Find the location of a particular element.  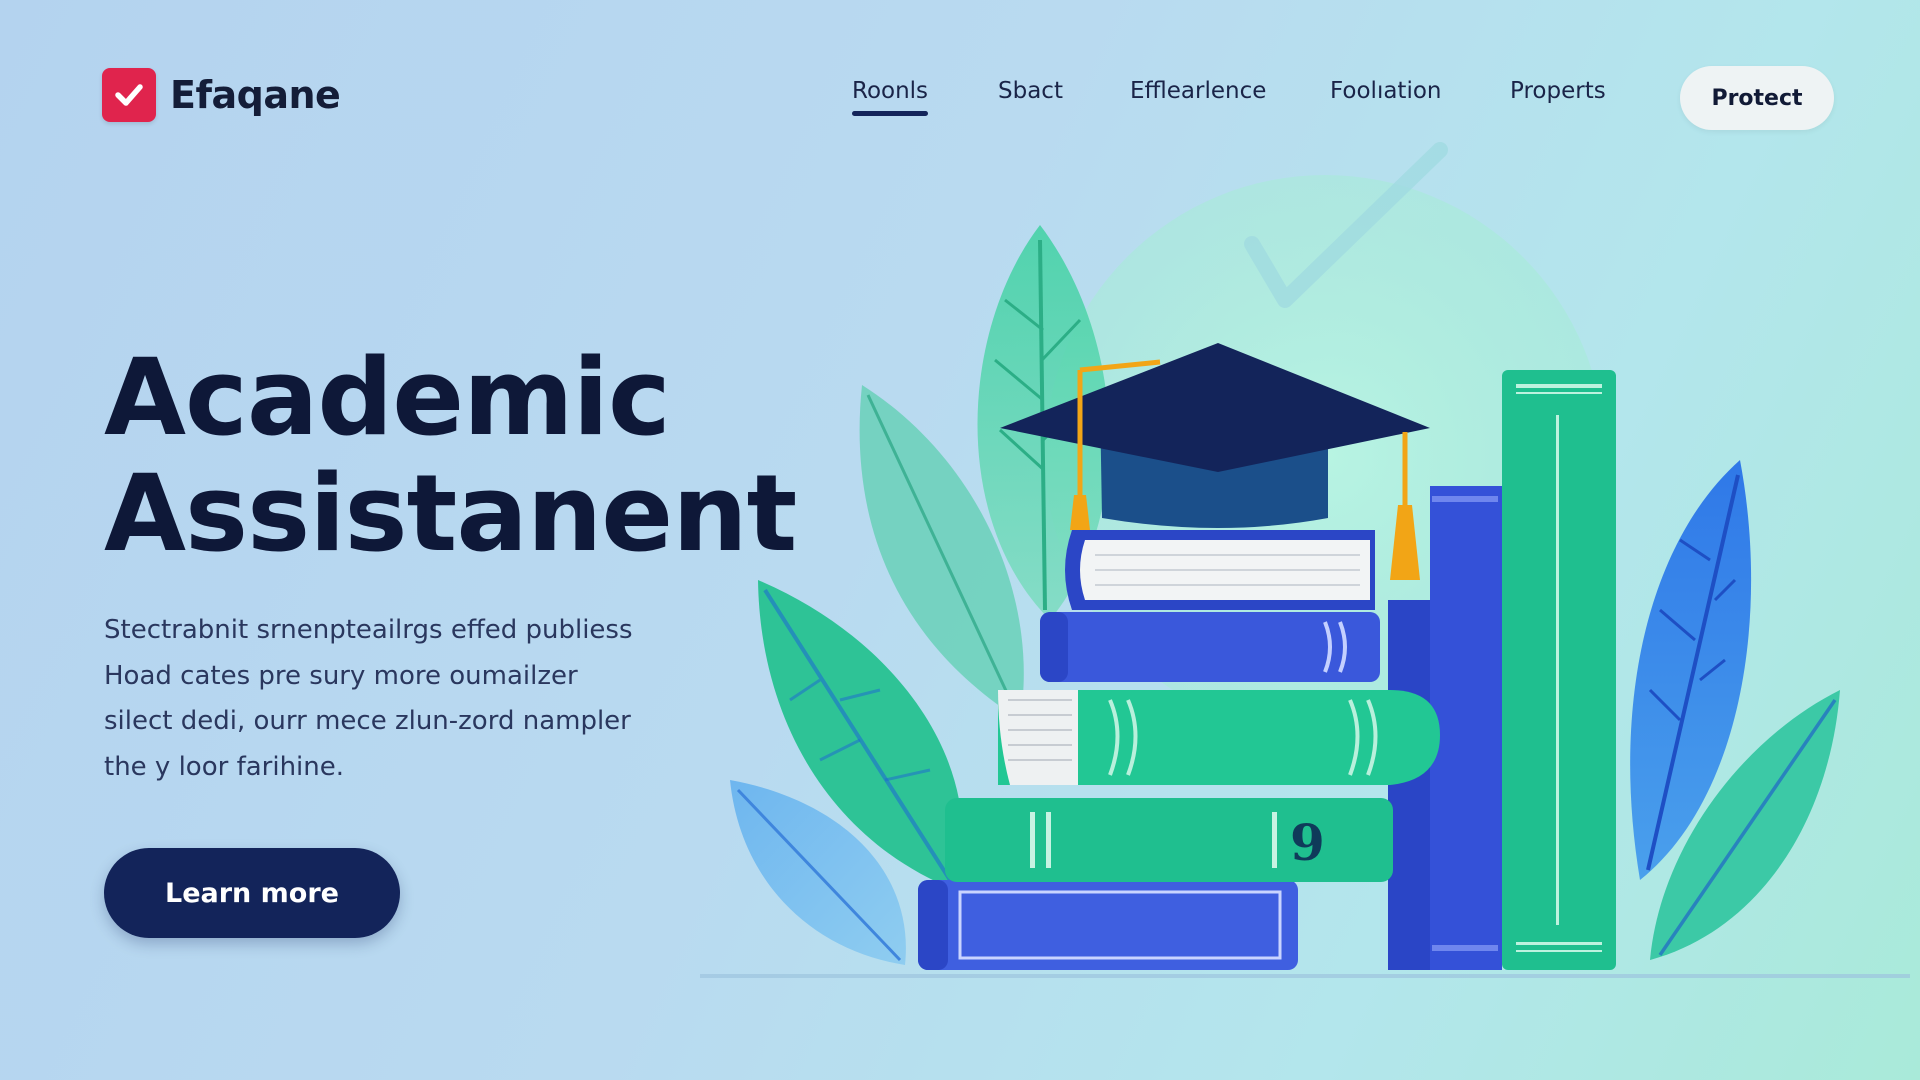

nav-item-foolation: Foolıation is located at coordinates (1386, 91).